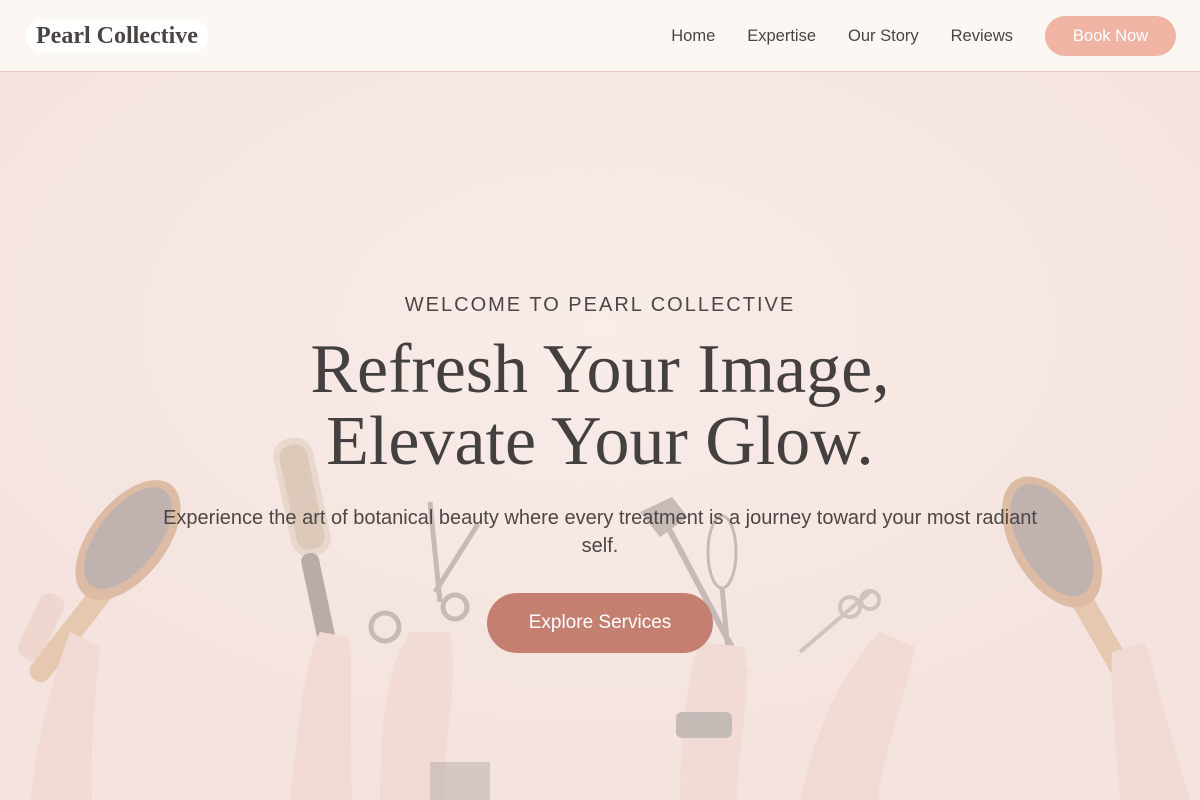 The height and width of the screenshot is (800, 1200). What do you see at coordinates (693, 36) in the screenshot?
I see `nav-link-home: Home` at bounding box center [693, 36].